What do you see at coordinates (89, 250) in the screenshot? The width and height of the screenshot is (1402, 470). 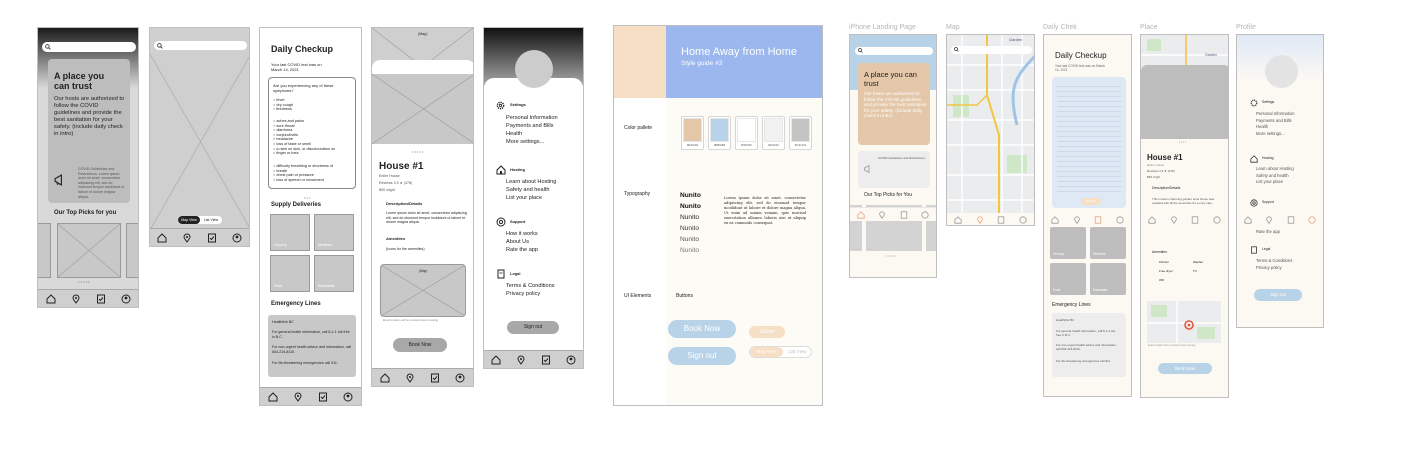 I see `pick-card-main` at bounding box center [89, 250].